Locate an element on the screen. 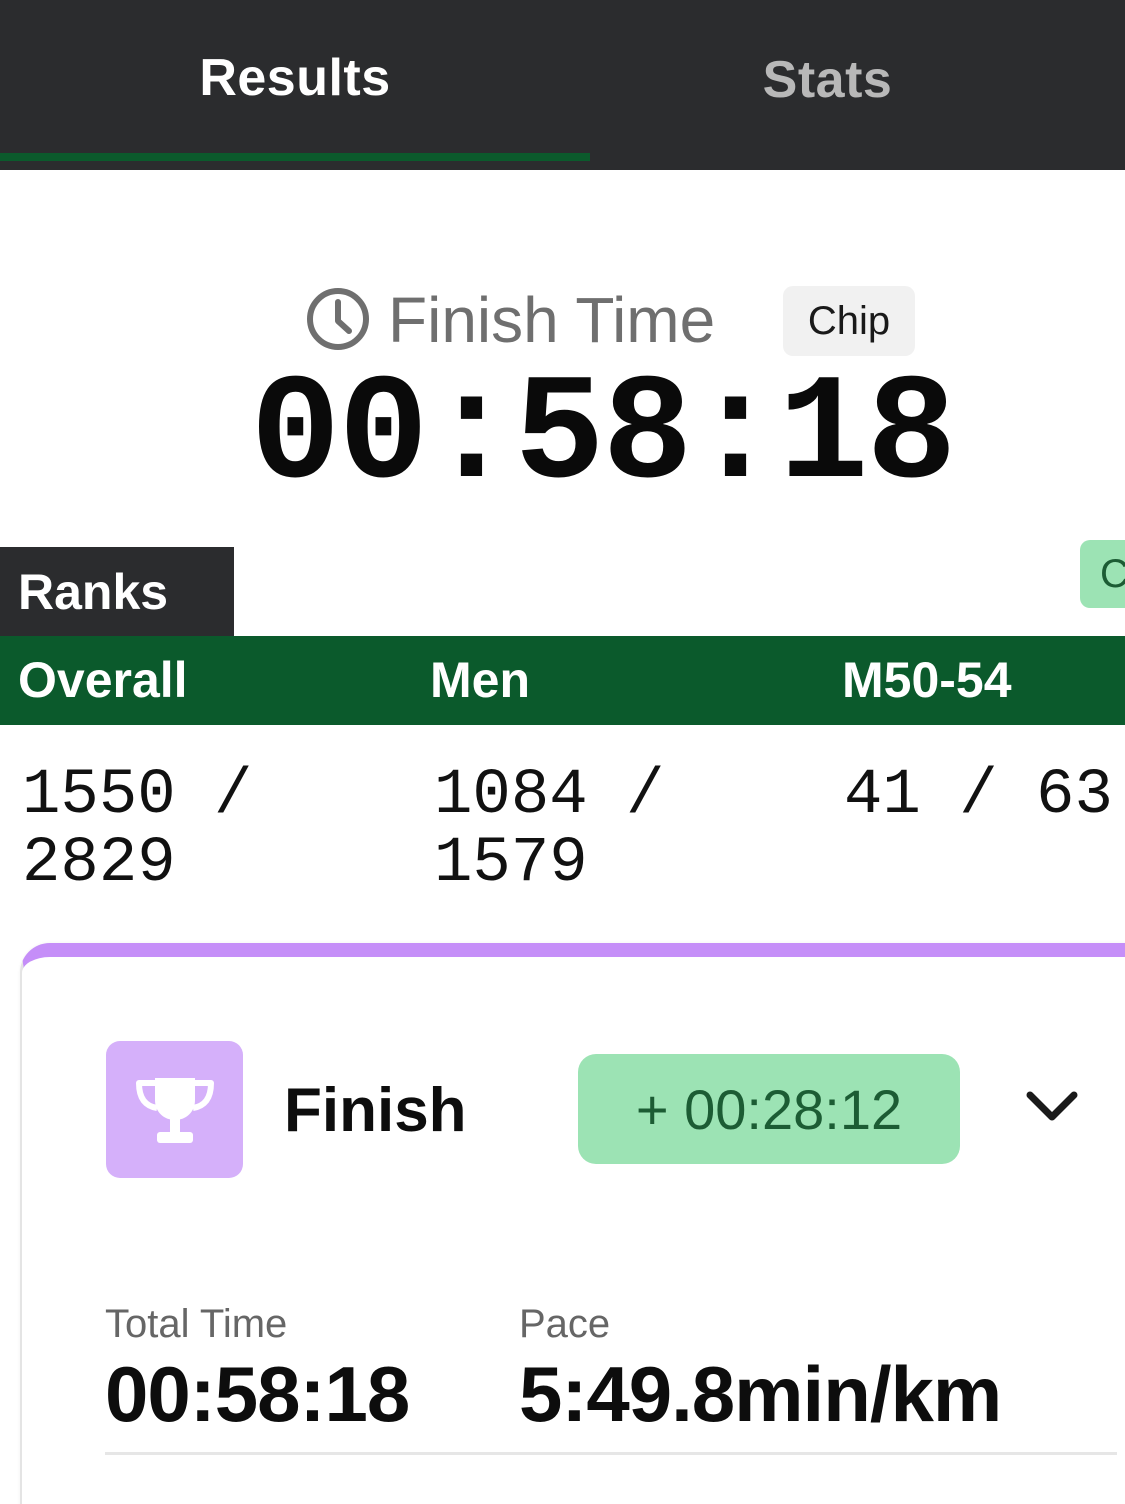 Image resolution: width=1125 pixels, height=1504 pixels. trophy-icon is located at coordinates (174, 1110).